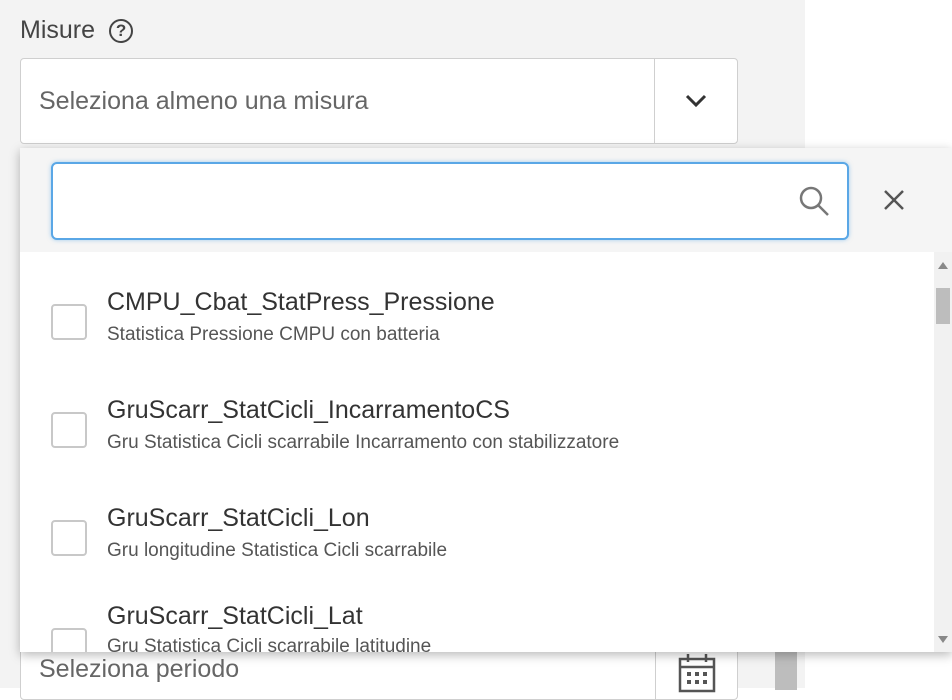 The image size is (952, 700). I want to click on dropdown-search-bar, so click(486, 200).